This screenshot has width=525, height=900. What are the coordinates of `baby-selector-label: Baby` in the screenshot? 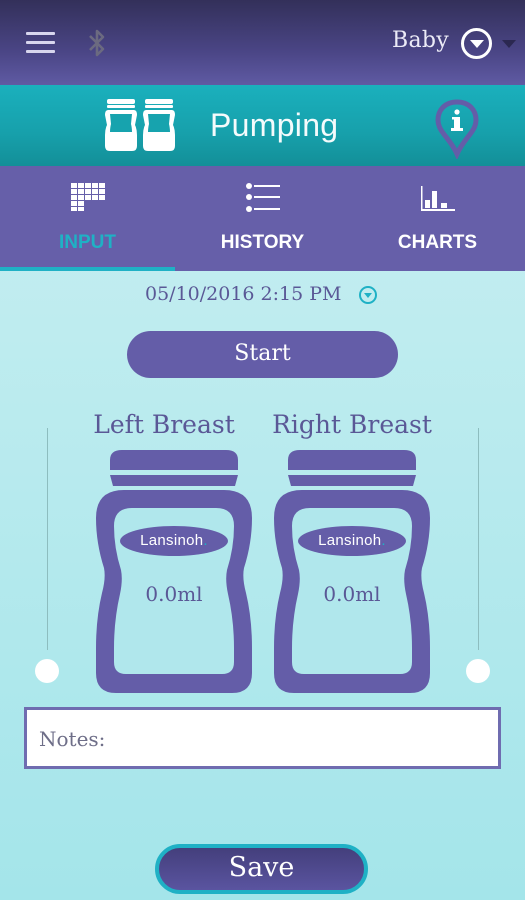 It's located at (420, 40).